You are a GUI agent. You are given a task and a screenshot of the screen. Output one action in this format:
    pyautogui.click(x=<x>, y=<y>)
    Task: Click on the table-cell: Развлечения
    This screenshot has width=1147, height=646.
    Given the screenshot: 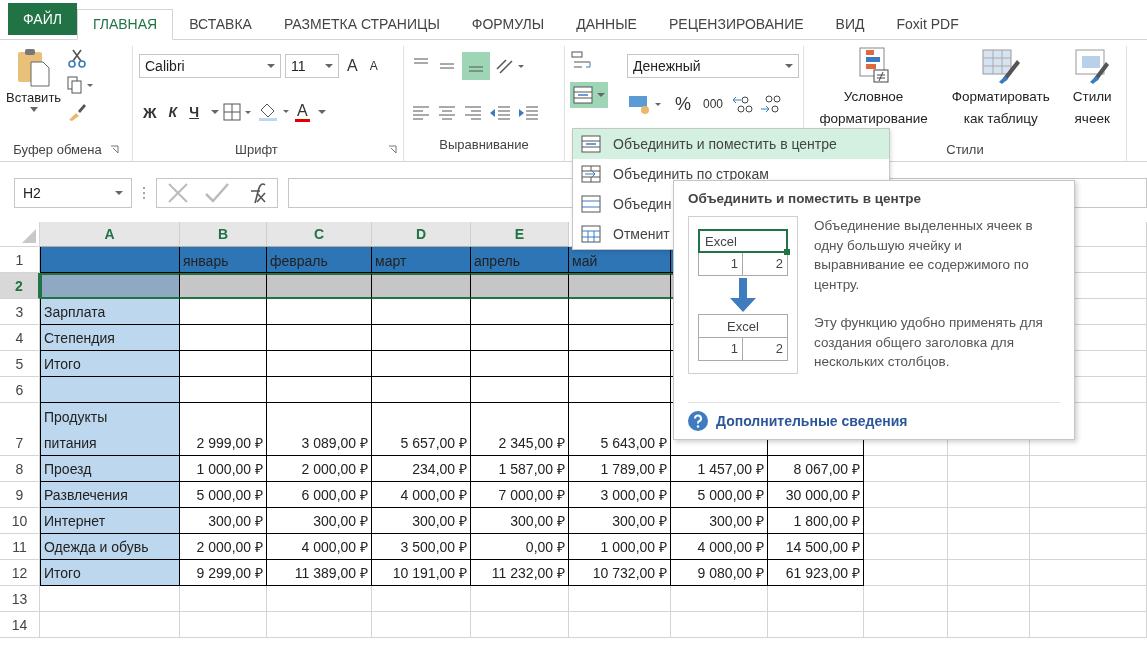 What is the action you would take?
    pyautogui.click(x=110, y=495)
    